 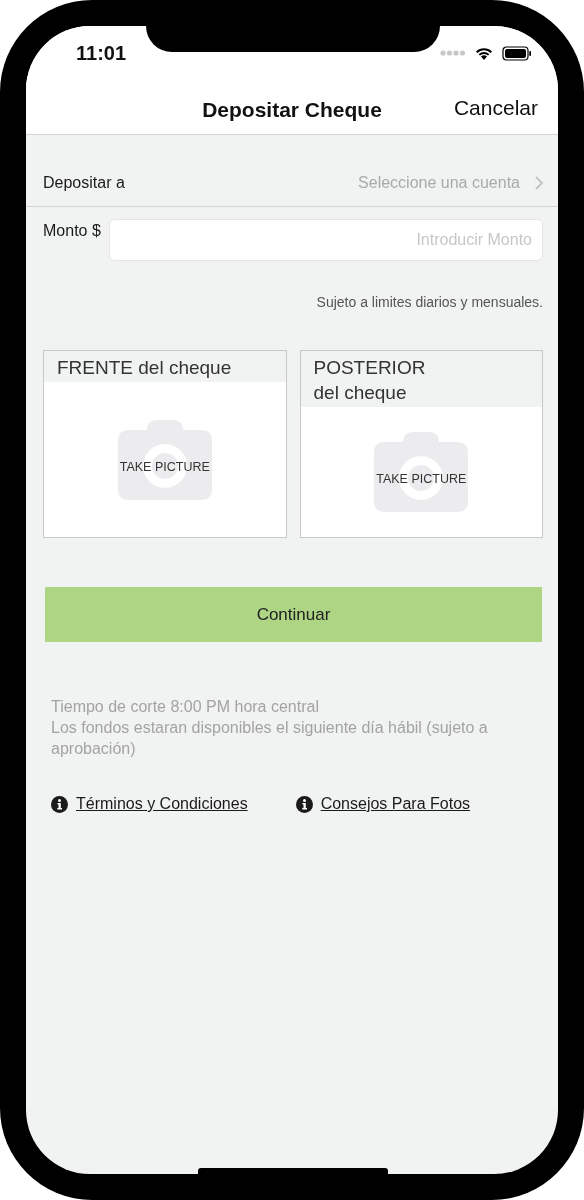 What do you see at coordinates (101, 53) in the screenshot?
I see `status-time: 11:01` at bounding box center [101, 53].